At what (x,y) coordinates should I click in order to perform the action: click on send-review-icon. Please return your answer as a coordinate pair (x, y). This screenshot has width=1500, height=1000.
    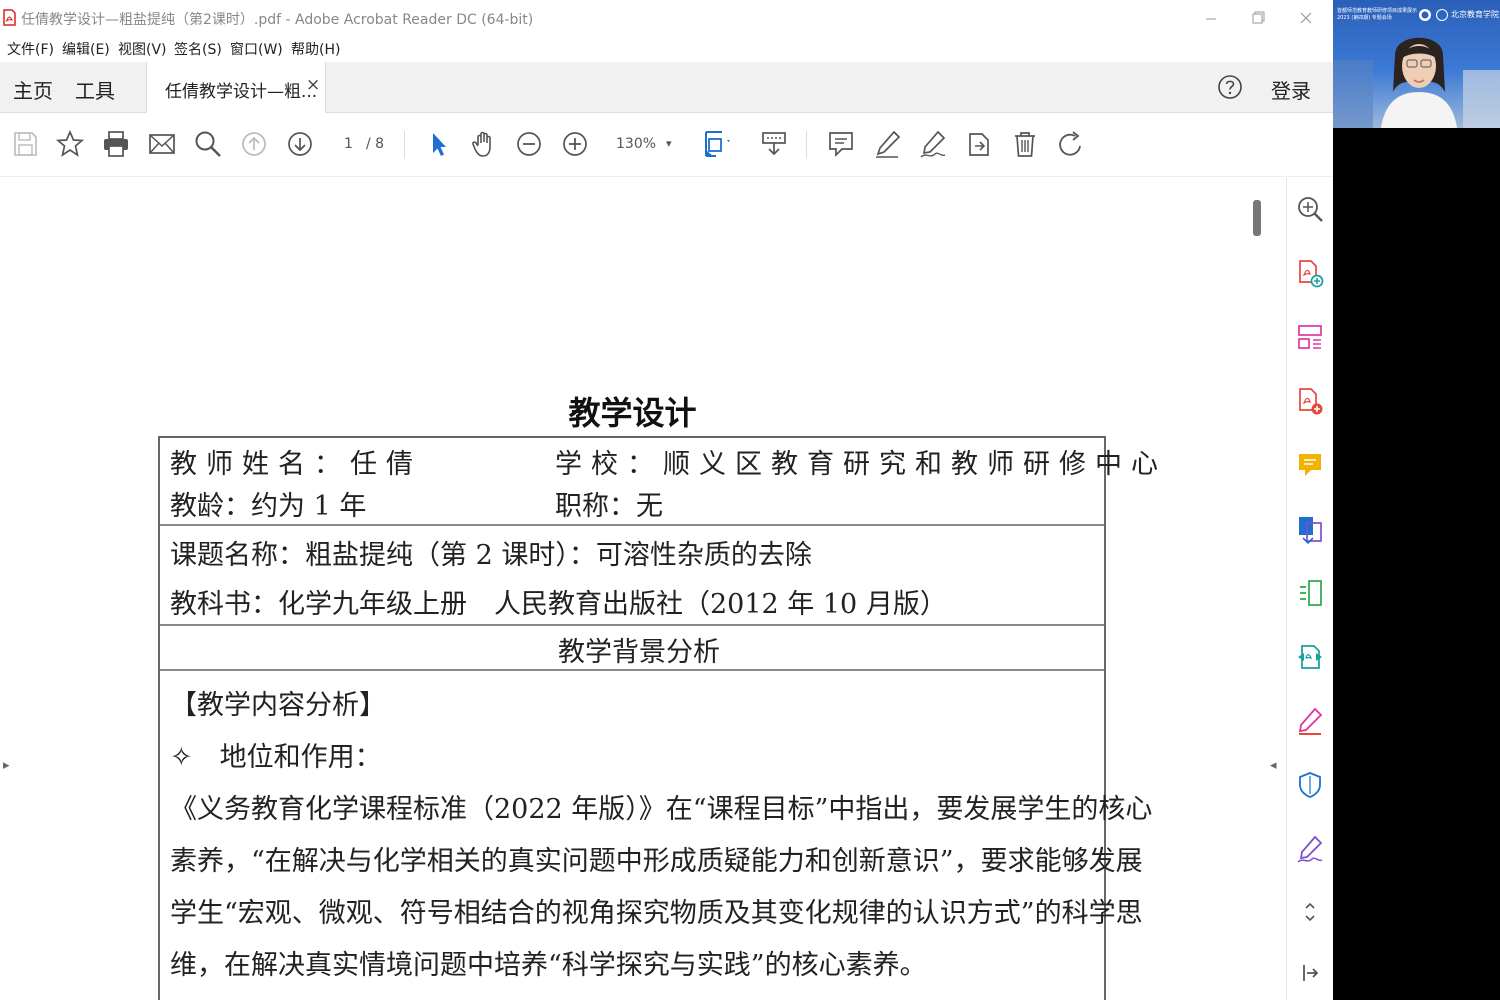
    Looking at the image, I should click on (1310, 657).